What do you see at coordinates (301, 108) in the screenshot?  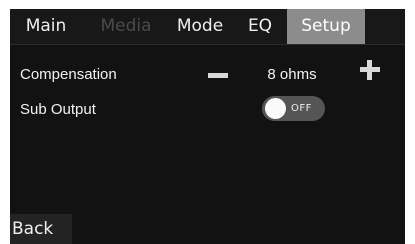 I see `toggle-state-text: OFF` at bounding box center [301, 108].